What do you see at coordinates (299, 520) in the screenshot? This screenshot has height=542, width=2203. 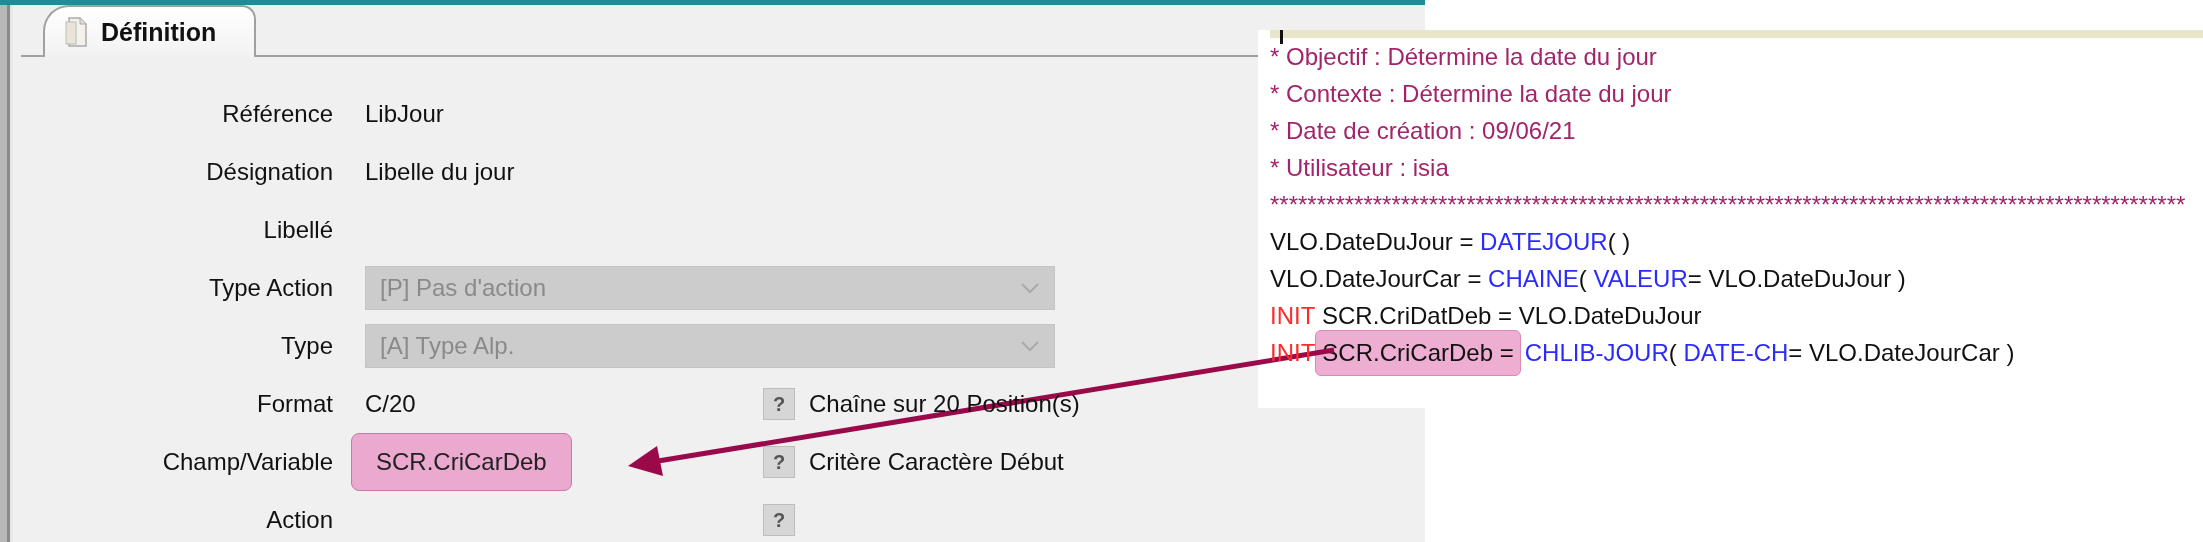 I see `field-label: Action` at bounding box center [299, 520].